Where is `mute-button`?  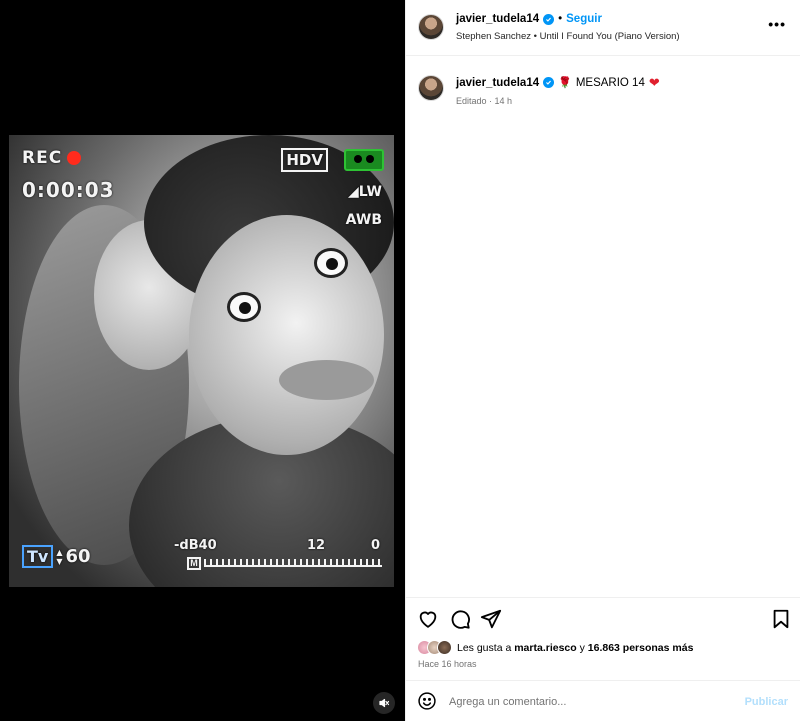 mute-button is located at coordinates (384, 703).